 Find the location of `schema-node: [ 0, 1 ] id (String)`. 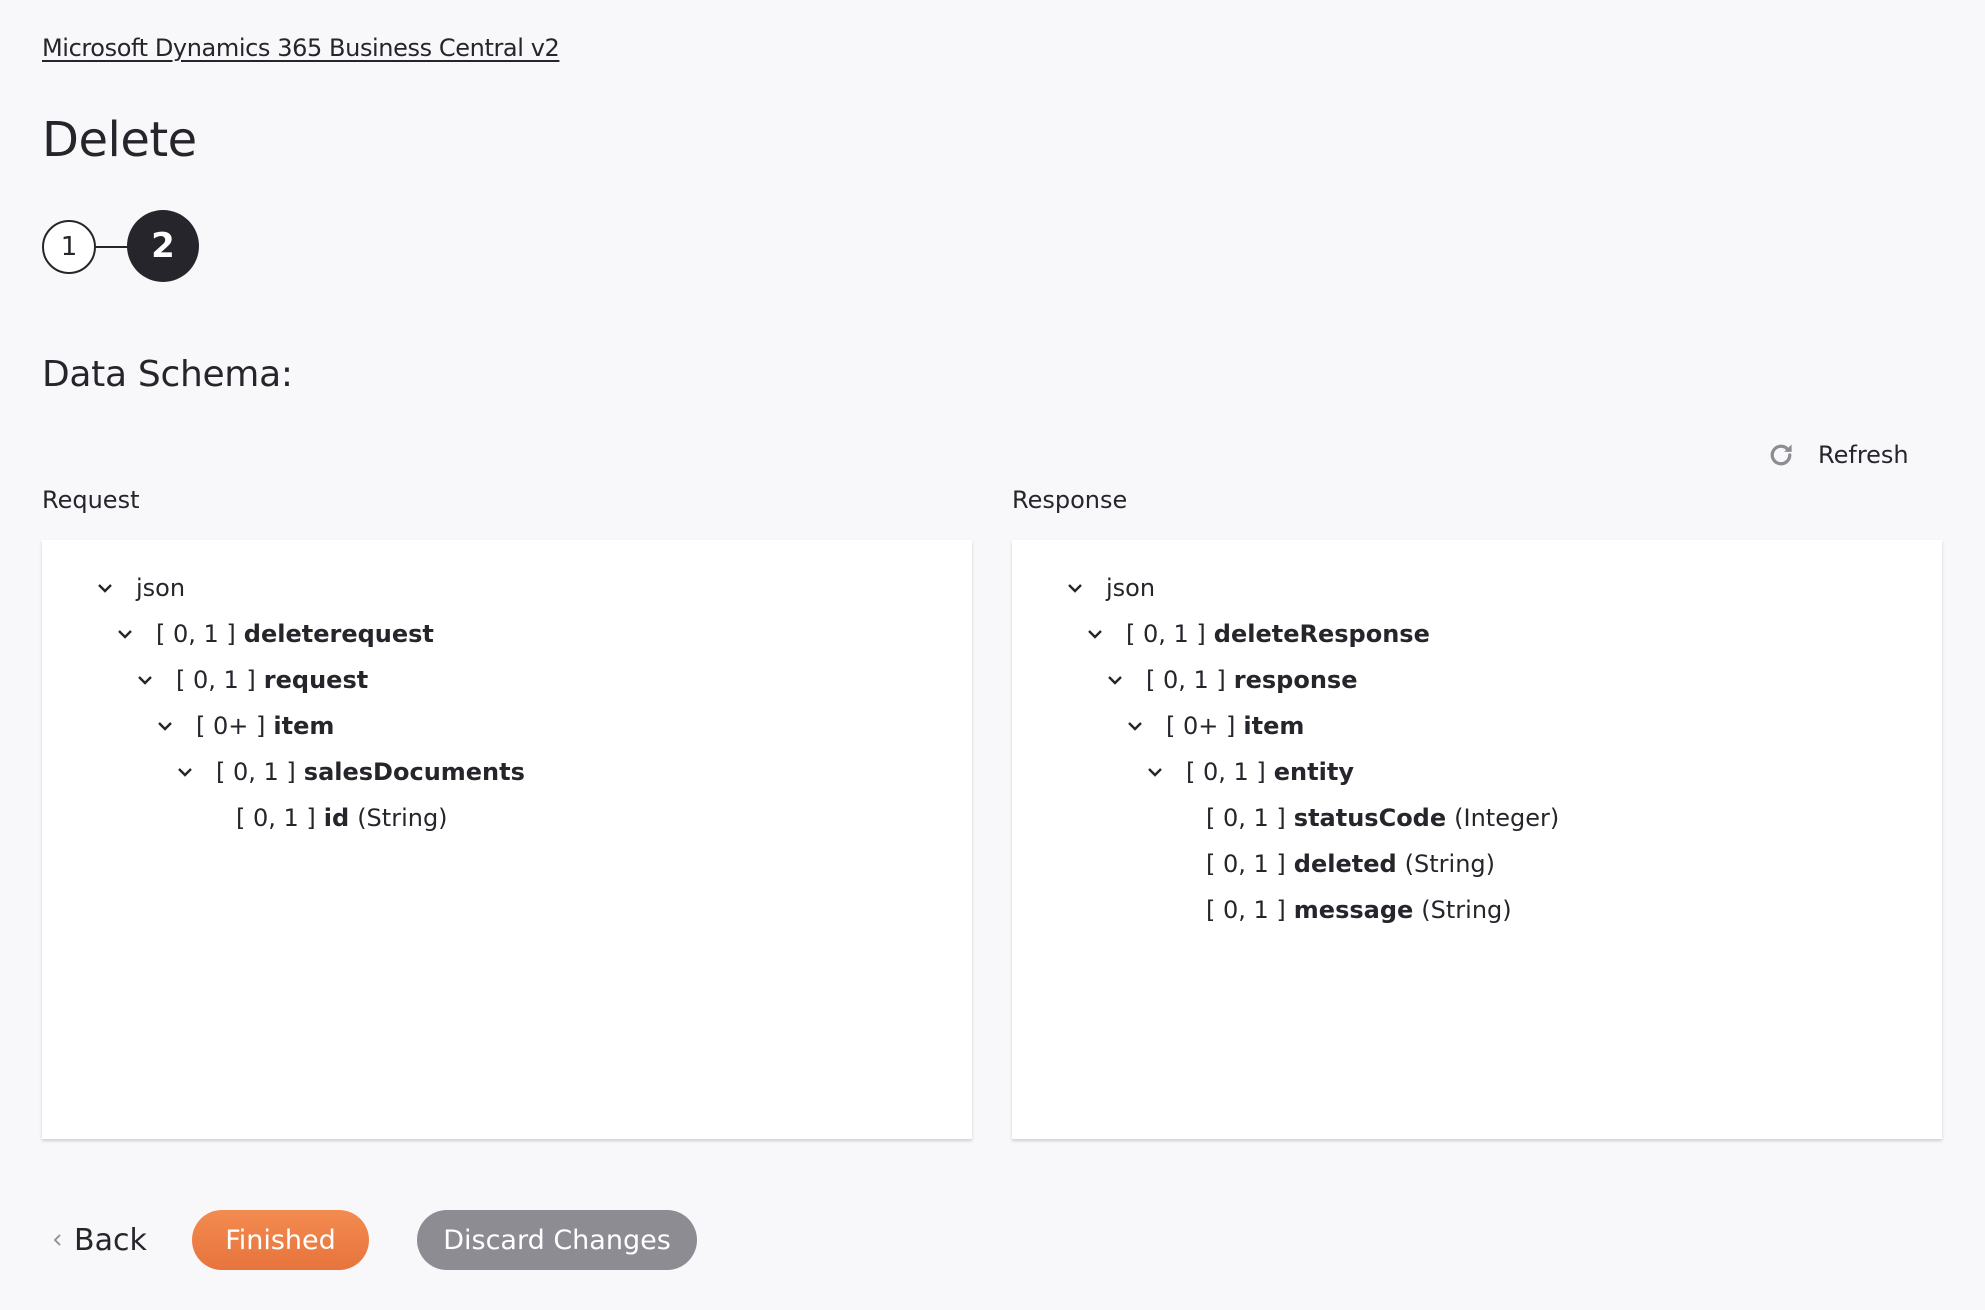

schema-node: [ 0, 1 ] id (String) is located at coordinates (342, 818).